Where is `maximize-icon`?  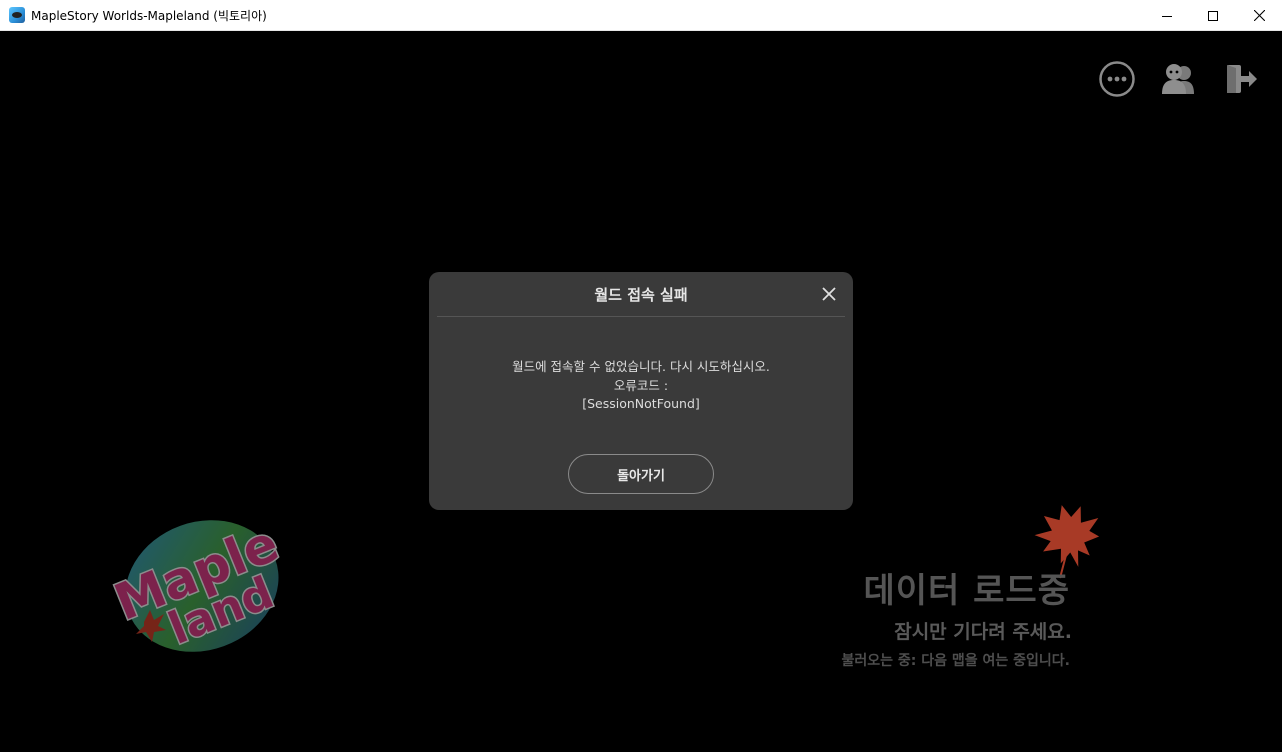
maximize-icon is located at coordinates (1213, 15).